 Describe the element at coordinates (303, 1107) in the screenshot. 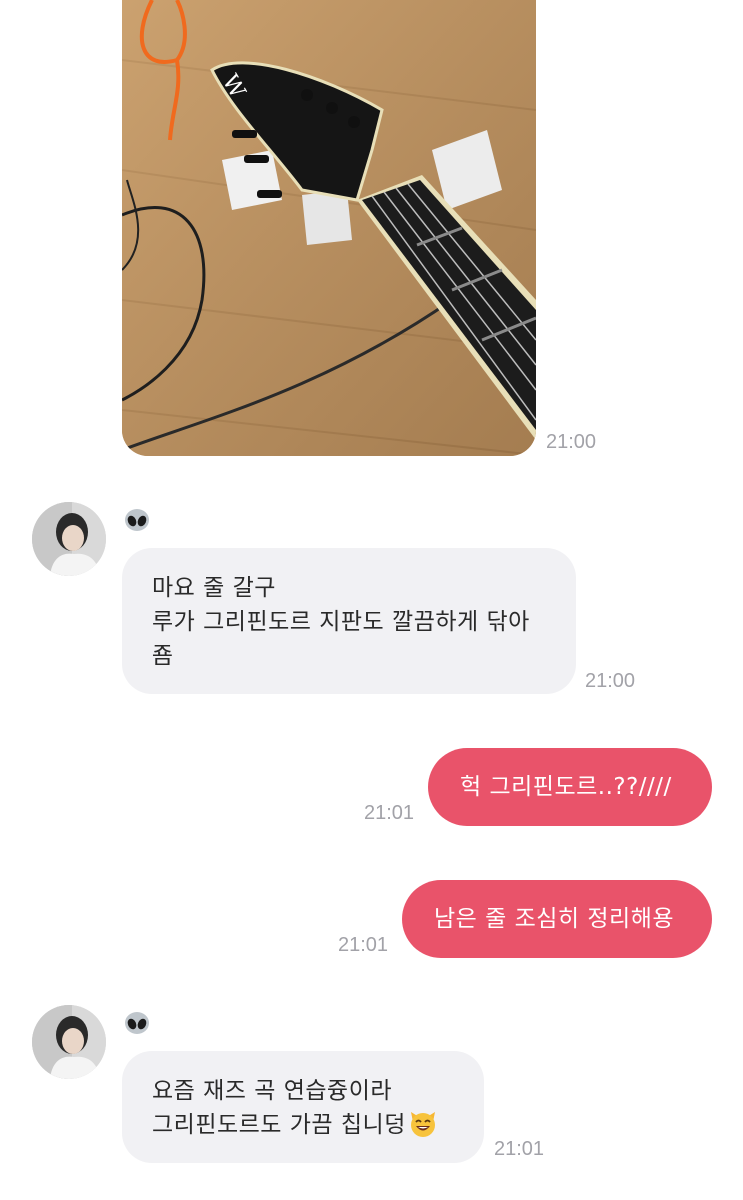

I see `incoming-message-bubble: 요즘 재즈 곡 연습즁이라 그리핀도르도 가끔 칩니덩` at that location.